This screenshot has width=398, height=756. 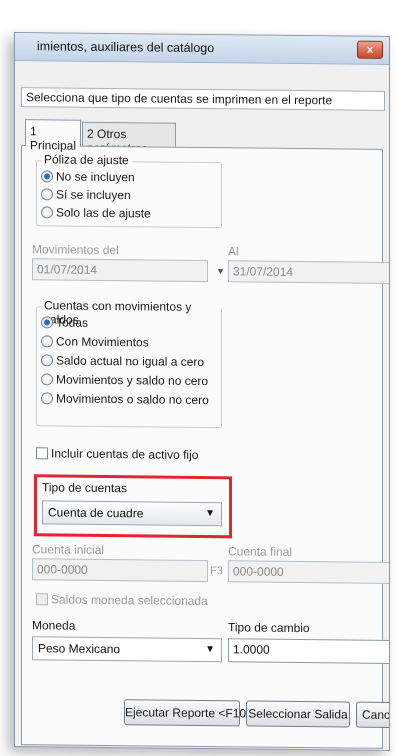 I want to click on tipo-cambio-label: Tipo de cambio, so click(x=269, y=628).